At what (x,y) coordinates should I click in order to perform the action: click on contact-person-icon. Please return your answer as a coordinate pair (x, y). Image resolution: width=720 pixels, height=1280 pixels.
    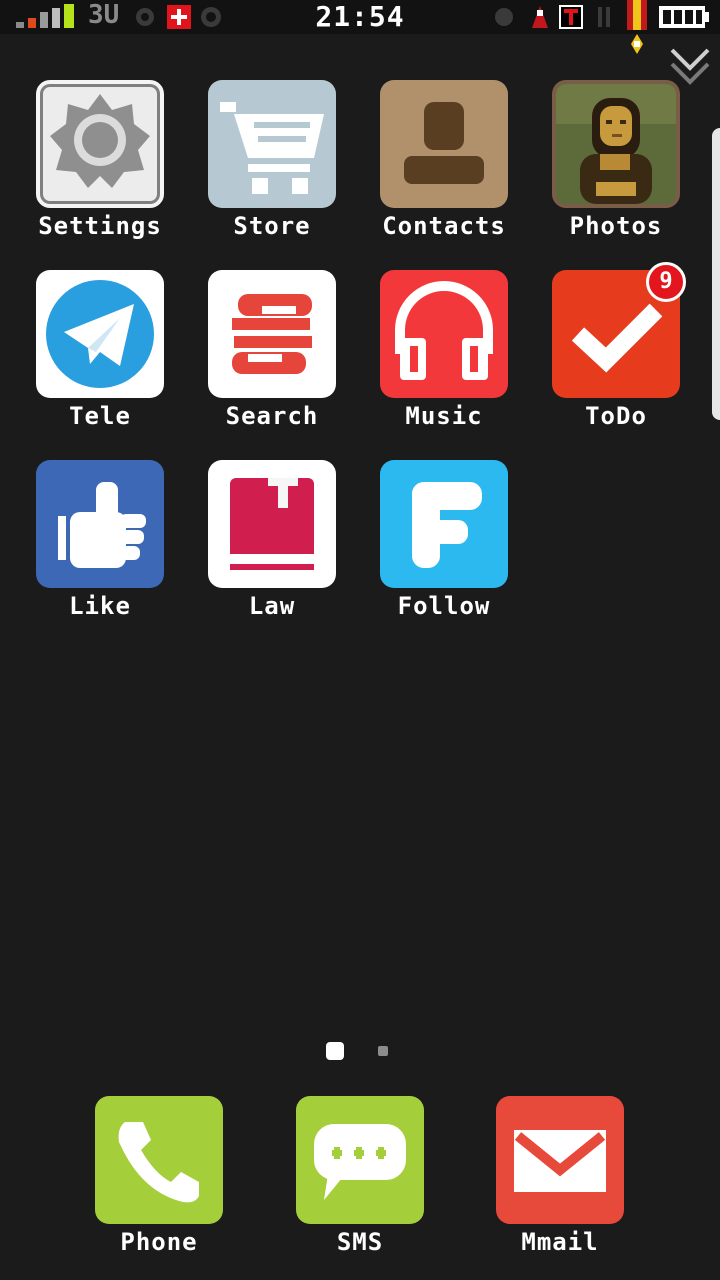
    Looking at the image, I should click on (444, 144).